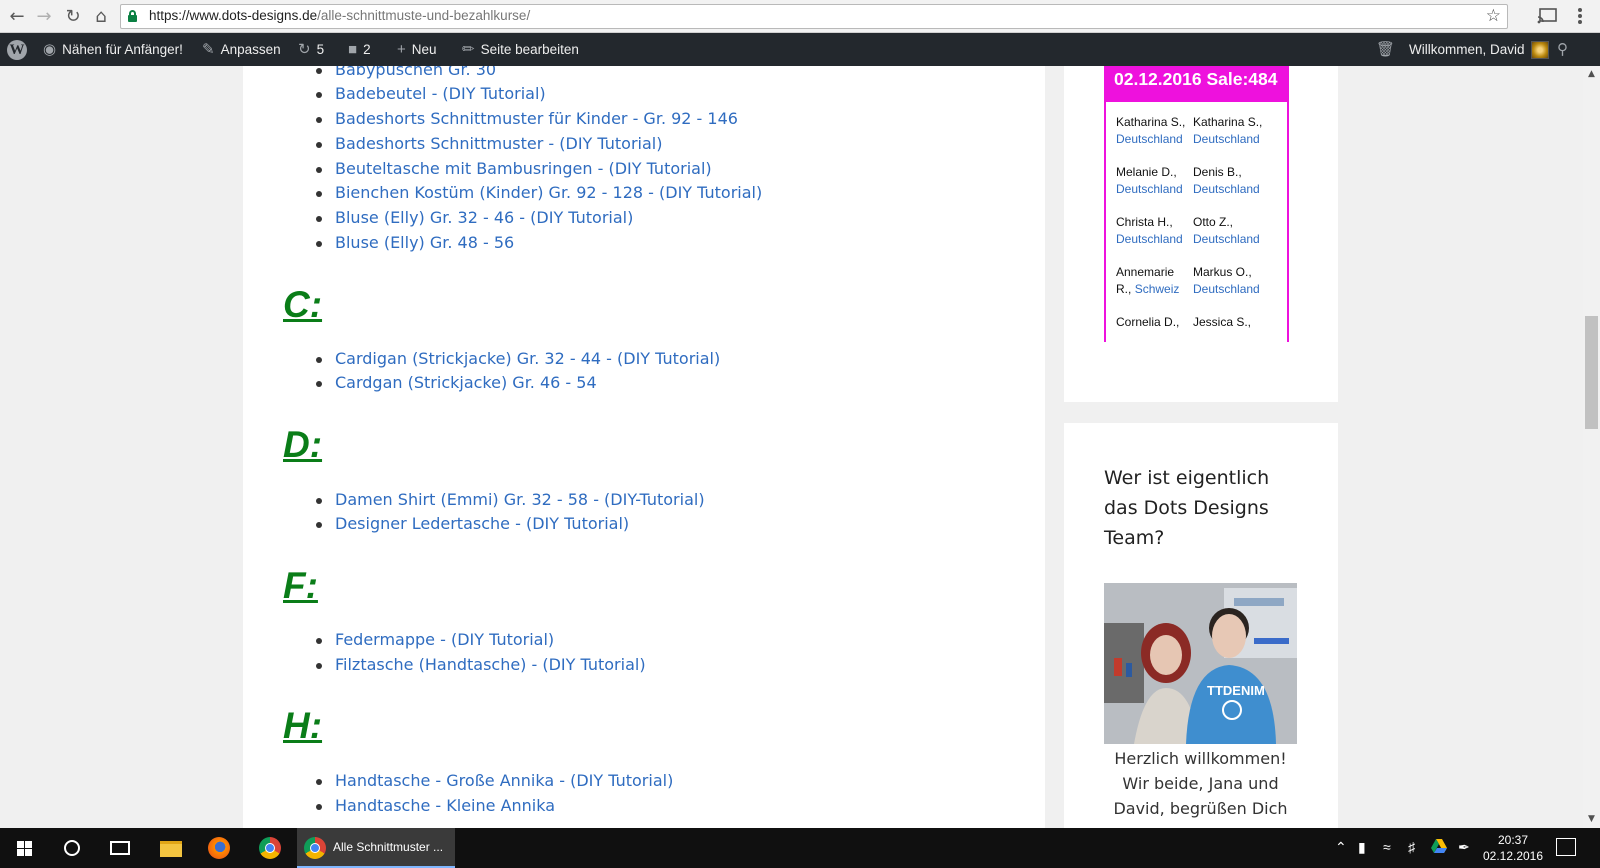  I want to click on buyer-name: Melanie D.,, so click(1146, 172).